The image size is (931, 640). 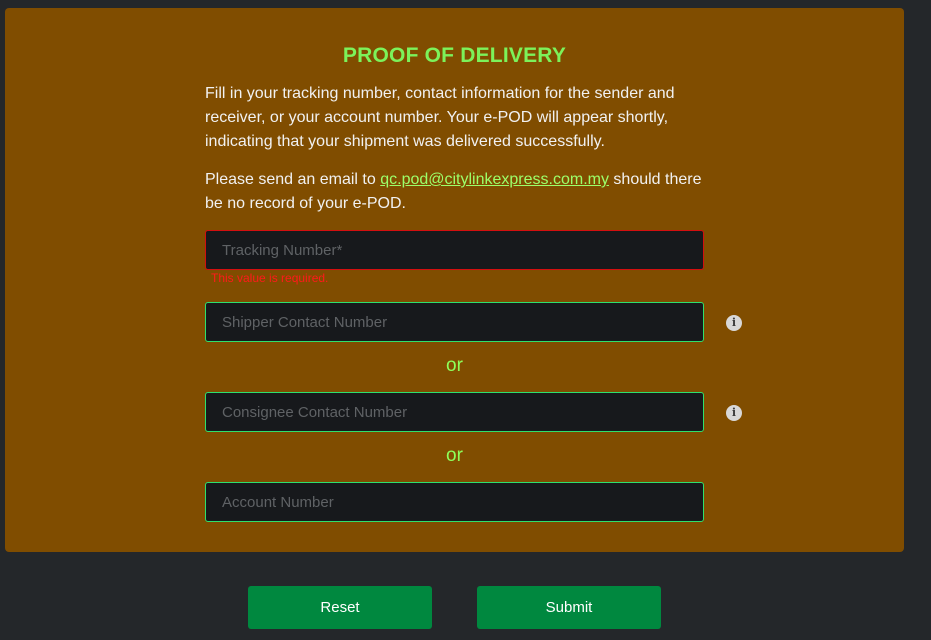 I want to click on submit-button: Submit, so click(x=569, y=607).